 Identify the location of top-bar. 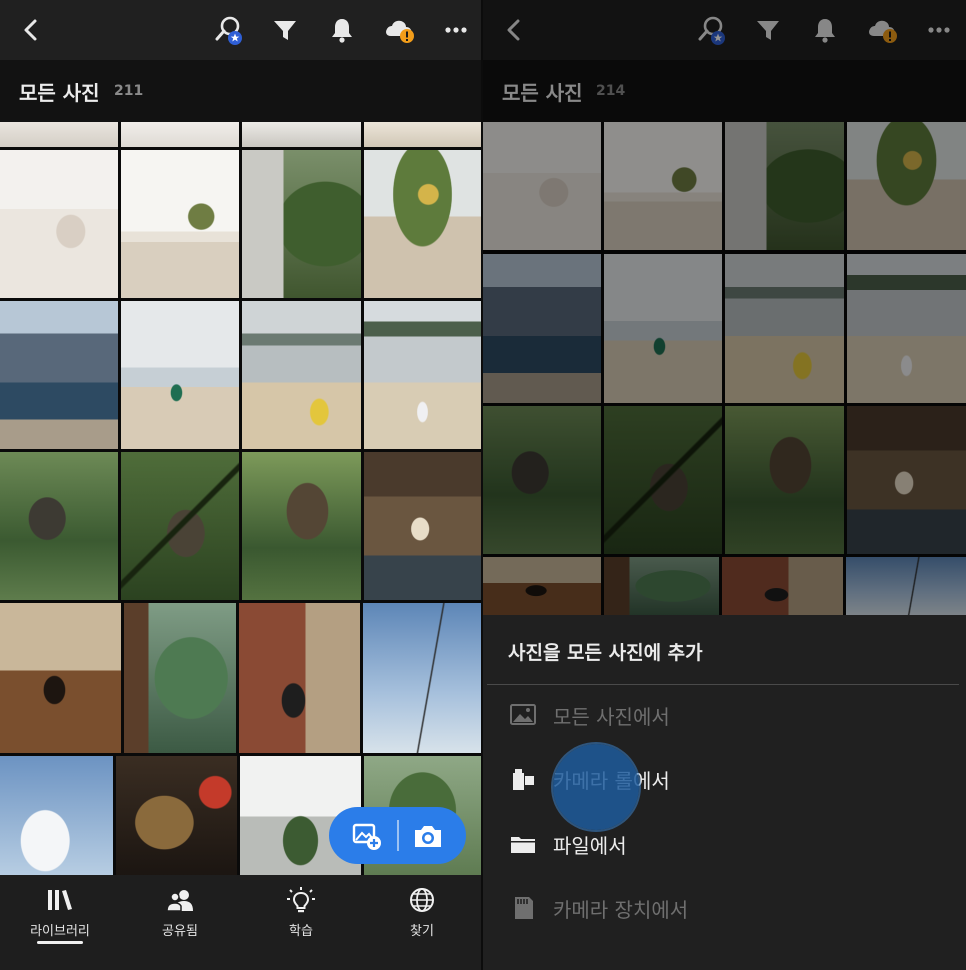
(240, 30).